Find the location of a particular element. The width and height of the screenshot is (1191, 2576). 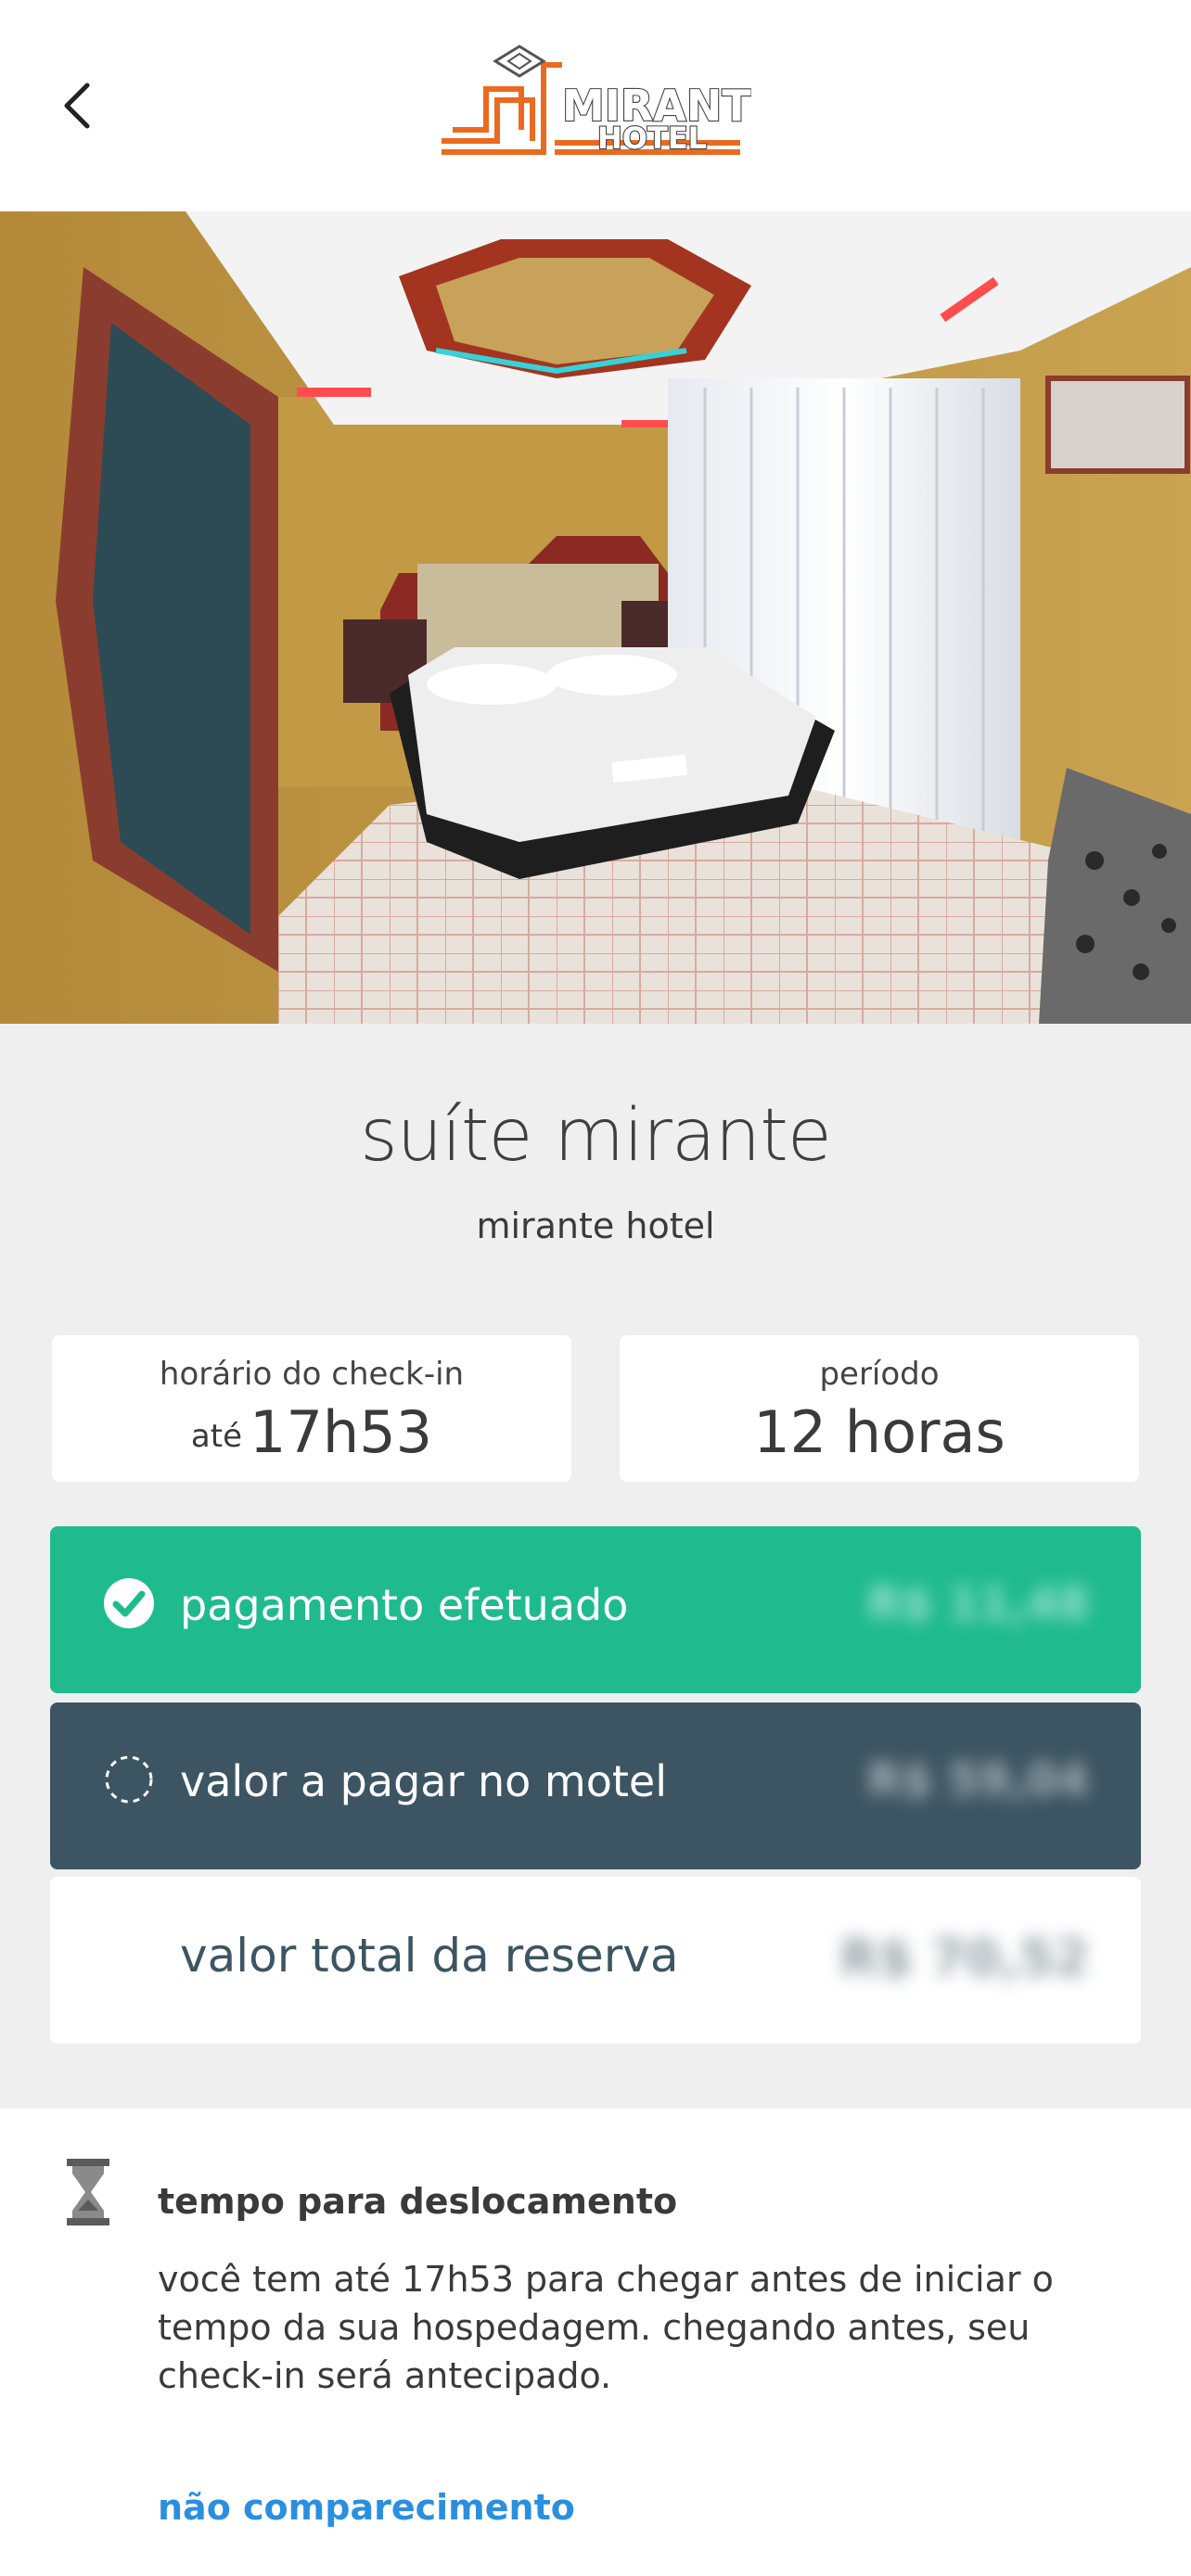

payment-total-row: valor total da reserva R$ 70,52 is located at coordinates (595, 1960).